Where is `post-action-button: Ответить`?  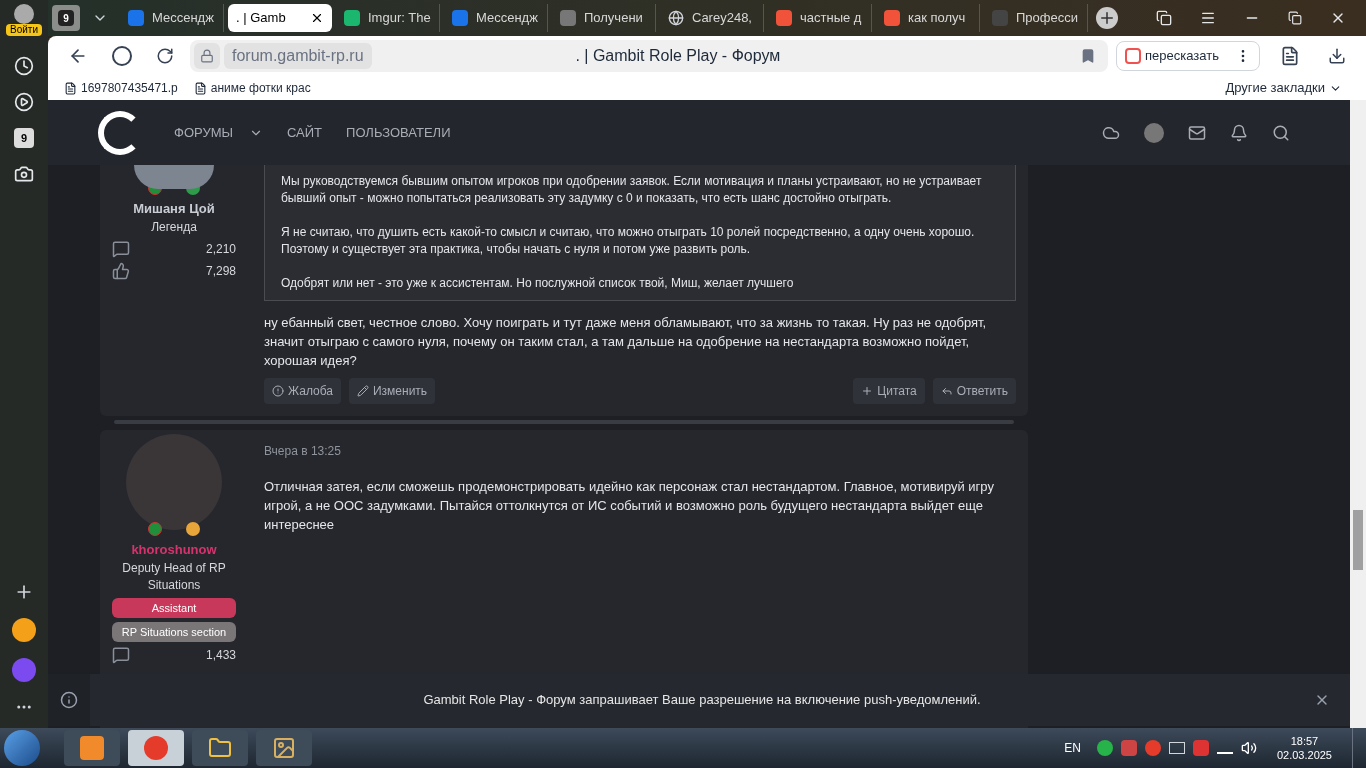 post-action-button: Ответить is located at coordinates (974, 391).